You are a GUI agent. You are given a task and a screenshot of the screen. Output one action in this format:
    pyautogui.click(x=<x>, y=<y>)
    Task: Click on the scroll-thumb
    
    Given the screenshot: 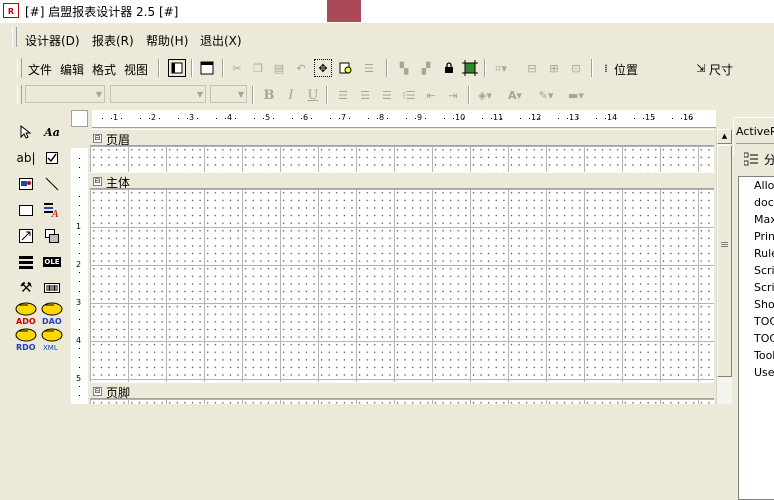 What is the action you would take?
    pyautogui.click(x=724, y=261)
    